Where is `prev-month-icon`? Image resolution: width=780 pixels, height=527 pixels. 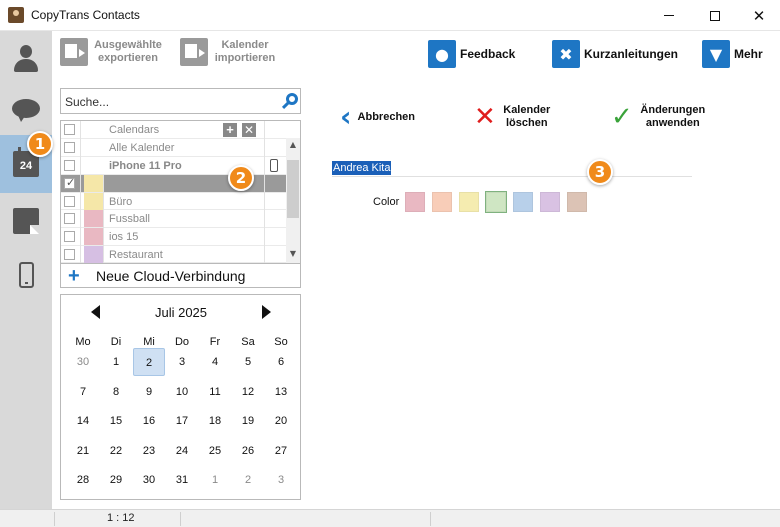 prev-month-icon is located at coordinates (95, 312).